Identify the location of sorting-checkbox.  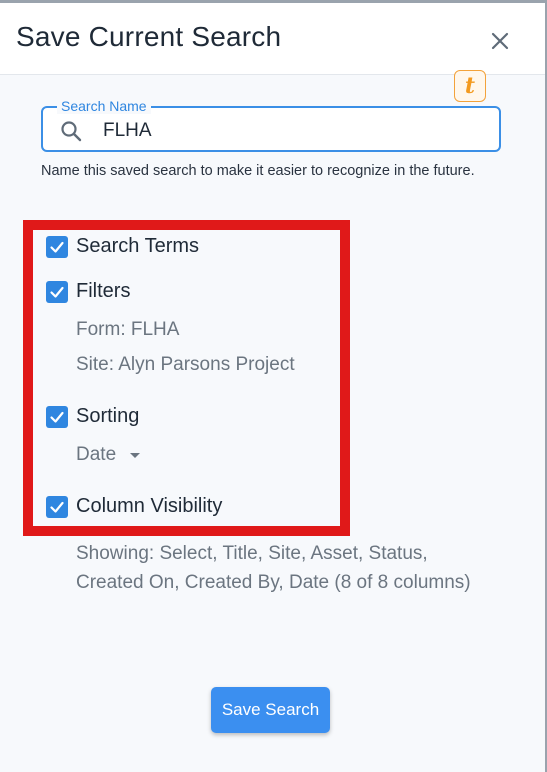
(57, 416).